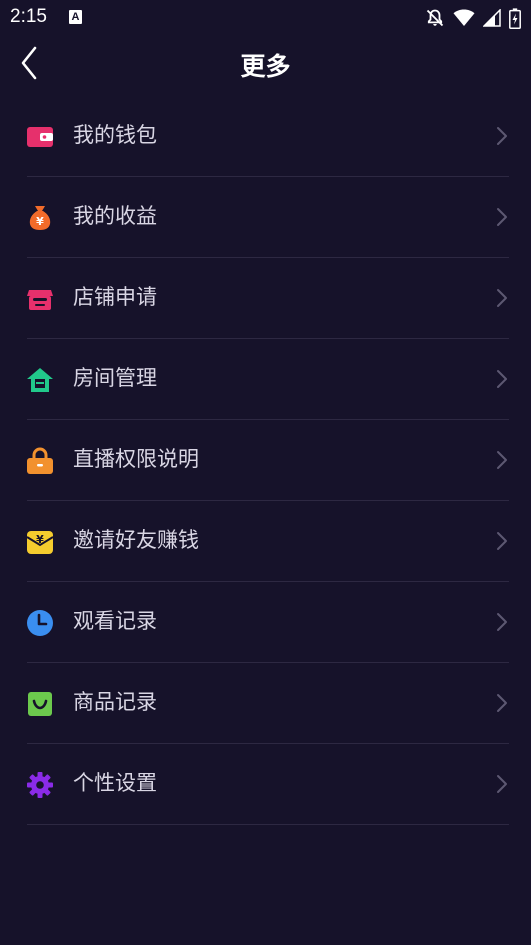 The height and width of the screenshot is (945, 531). Describe the element at coordinates (265, 136) in the screenshot. I see `menu-item-wallet: 我的钱包` at that location.